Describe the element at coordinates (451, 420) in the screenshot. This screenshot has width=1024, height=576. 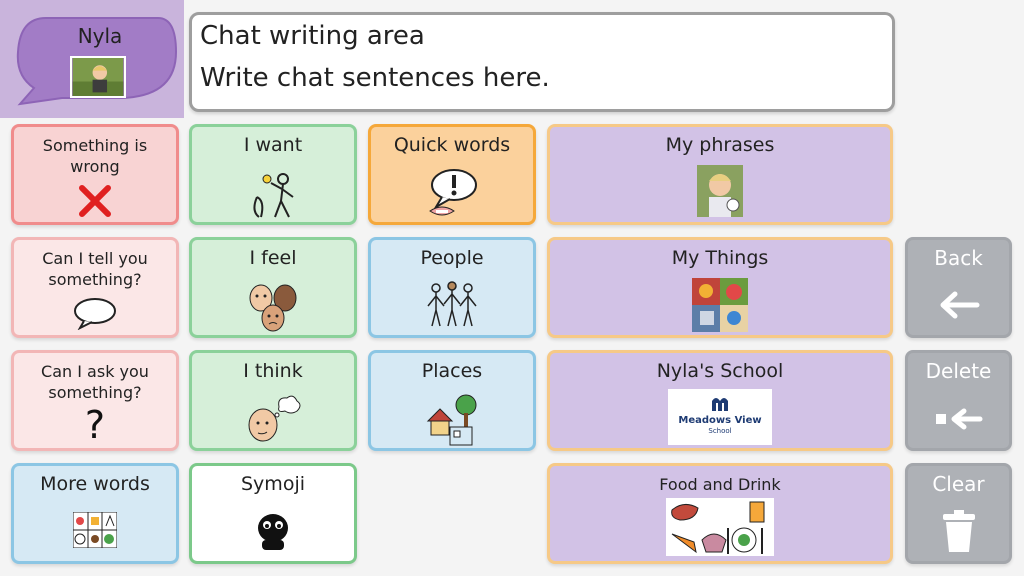
I see `places-house-tree-icon` at that location.